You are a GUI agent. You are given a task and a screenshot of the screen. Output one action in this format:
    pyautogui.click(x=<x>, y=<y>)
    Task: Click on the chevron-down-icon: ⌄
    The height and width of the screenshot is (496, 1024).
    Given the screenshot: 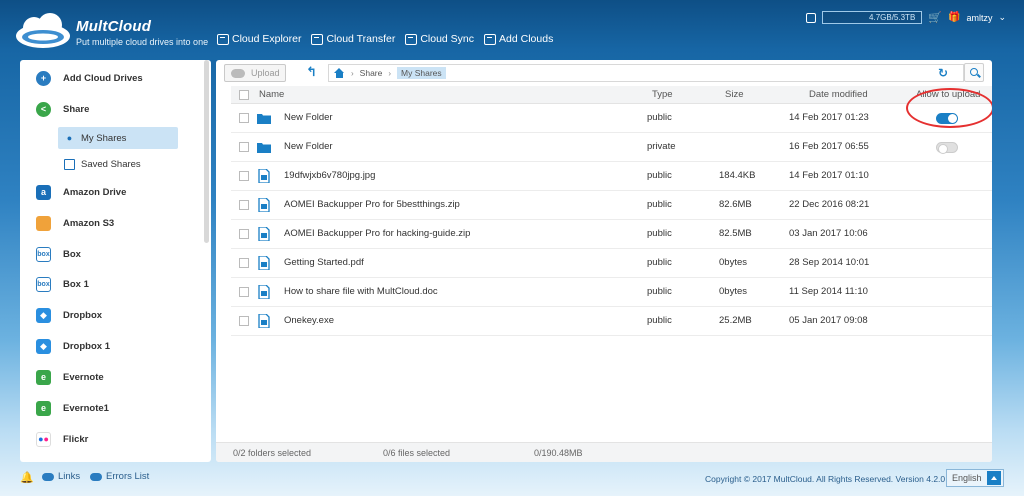 What is the action you would take?
    pyautogui.click(x=1002, y=17)
    